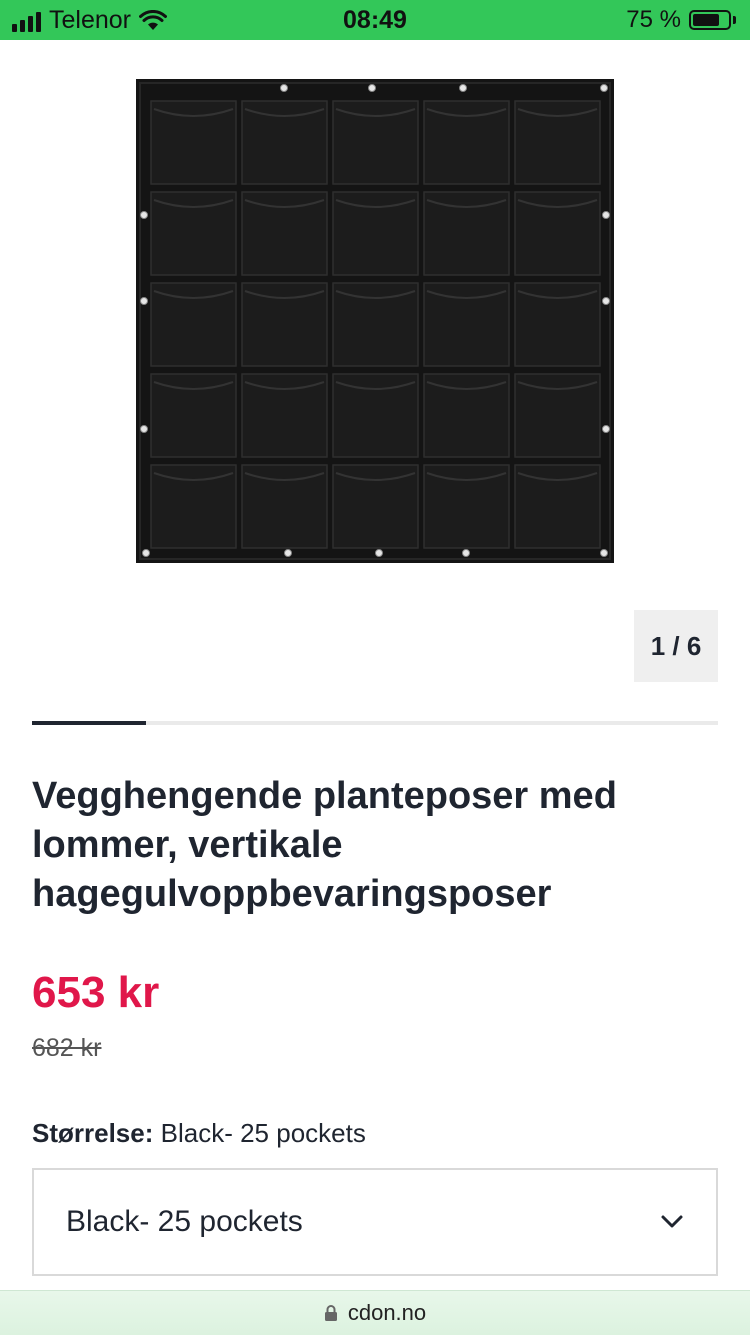 Image resolution: width=750 pixels, height=1335 pixels. What do you see at coordinates (263, 1133) in the screenshot?
I see `size-label-value: Black- 25 pockets` at bounding box center [263, 1133].